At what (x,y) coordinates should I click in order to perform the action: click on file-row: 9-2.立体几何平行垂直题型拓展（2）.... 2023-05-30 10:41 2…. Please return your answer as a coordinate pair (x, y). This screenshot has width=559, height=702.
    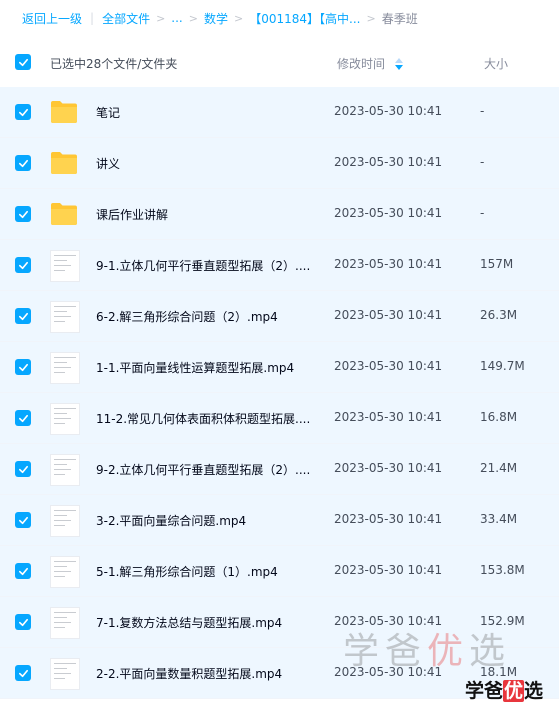
    Looking at the image, I should click on (279, 469).